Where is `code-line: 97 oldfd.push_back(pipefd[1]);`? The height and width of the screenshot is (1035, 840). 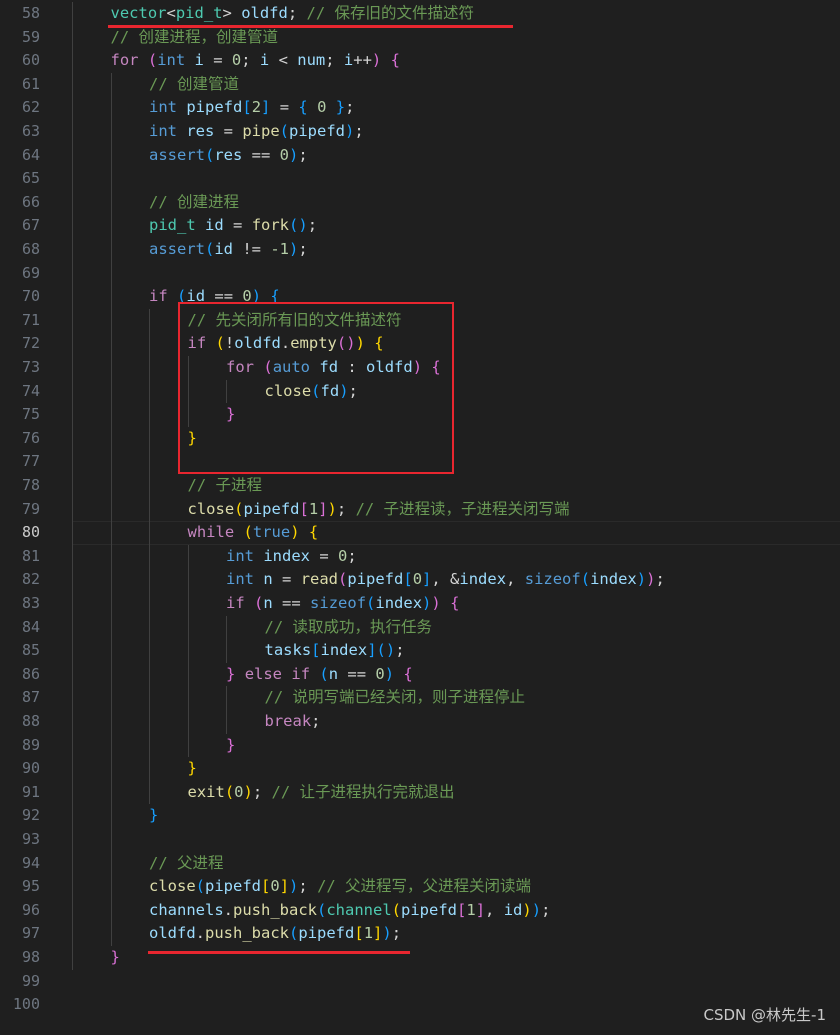
code-line: 97 oldfd.push_back(pipefd[1]); is located at coordinates (420, 934).